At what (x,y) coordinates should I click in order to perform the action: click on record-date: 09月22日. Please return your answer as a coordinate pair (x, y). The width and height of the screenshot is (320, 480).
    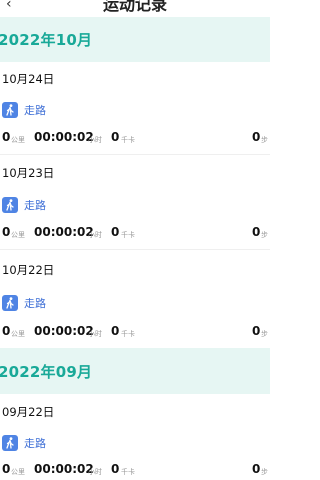
    Looking at the image, I should click on (28, 412).